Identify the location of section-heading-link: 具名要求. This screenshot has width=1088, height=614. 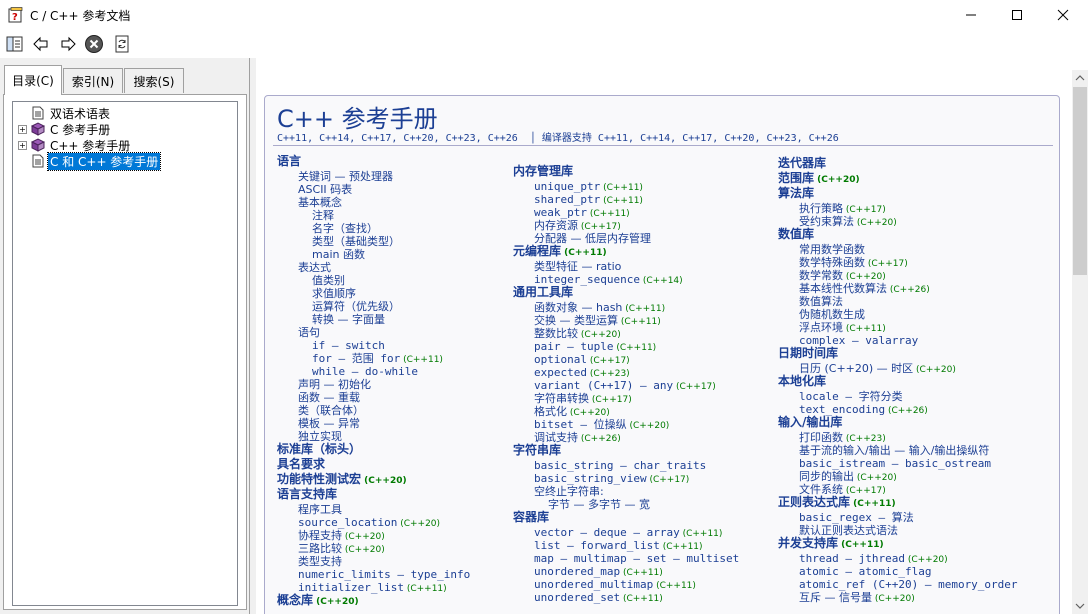
(301, 464).